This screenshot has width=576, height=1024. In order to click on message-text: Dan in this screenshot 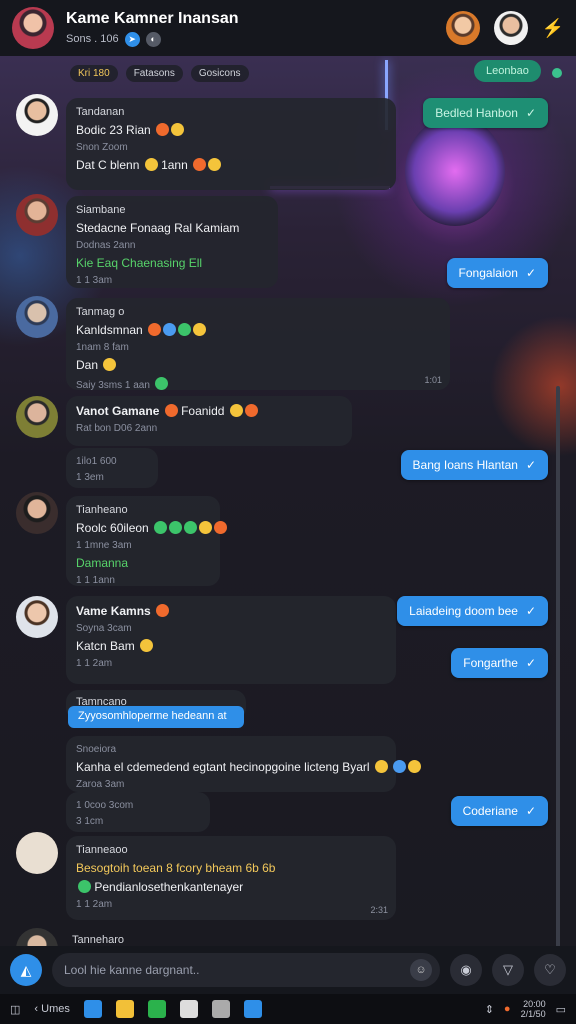, I will do `click(258, 365)`.